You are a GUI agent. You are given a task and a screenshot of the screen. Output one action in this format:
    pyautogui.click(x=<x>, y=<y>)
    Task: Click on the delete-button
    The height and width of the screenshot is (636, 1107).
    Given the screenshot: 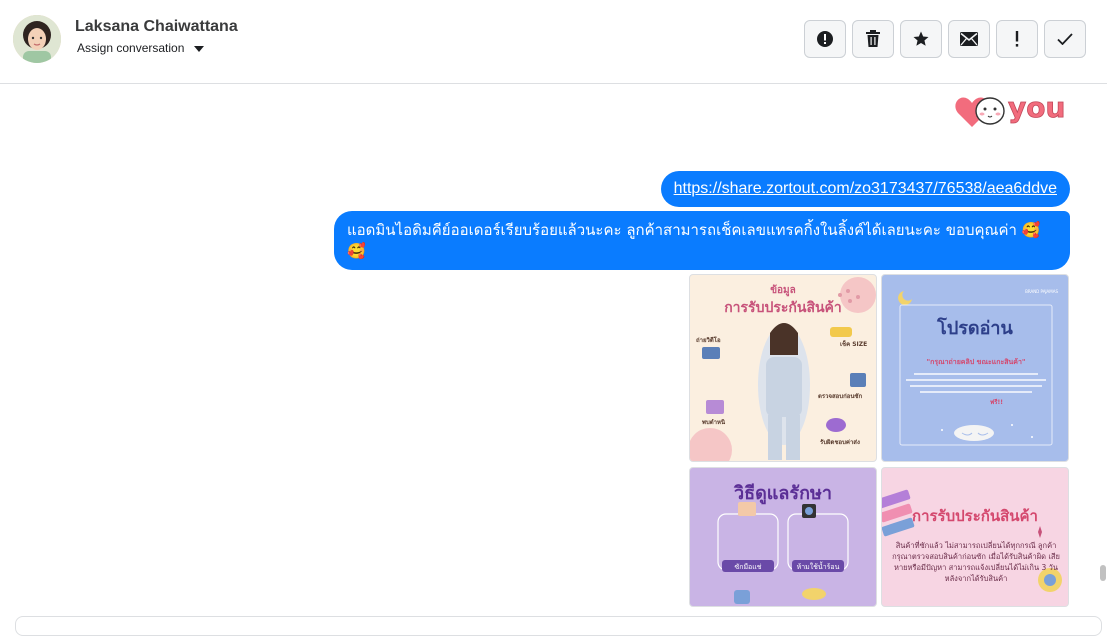 What is the action you would take?
    pyautogui.click(x=873, y=39)
    